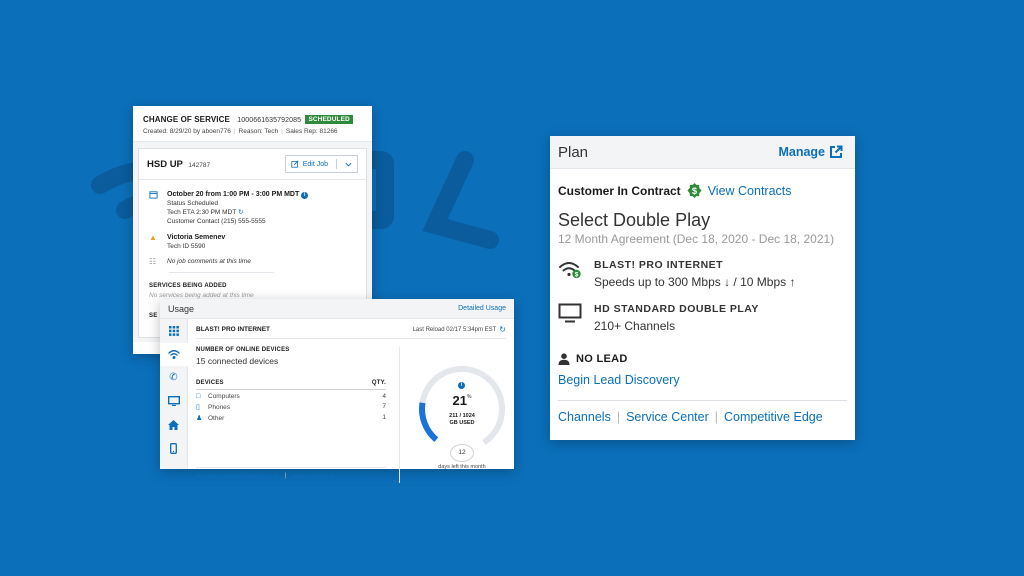 This screenshot has height=576, width=1024. I want to click on phone-handset-icon: ✆, so click(174, 378).